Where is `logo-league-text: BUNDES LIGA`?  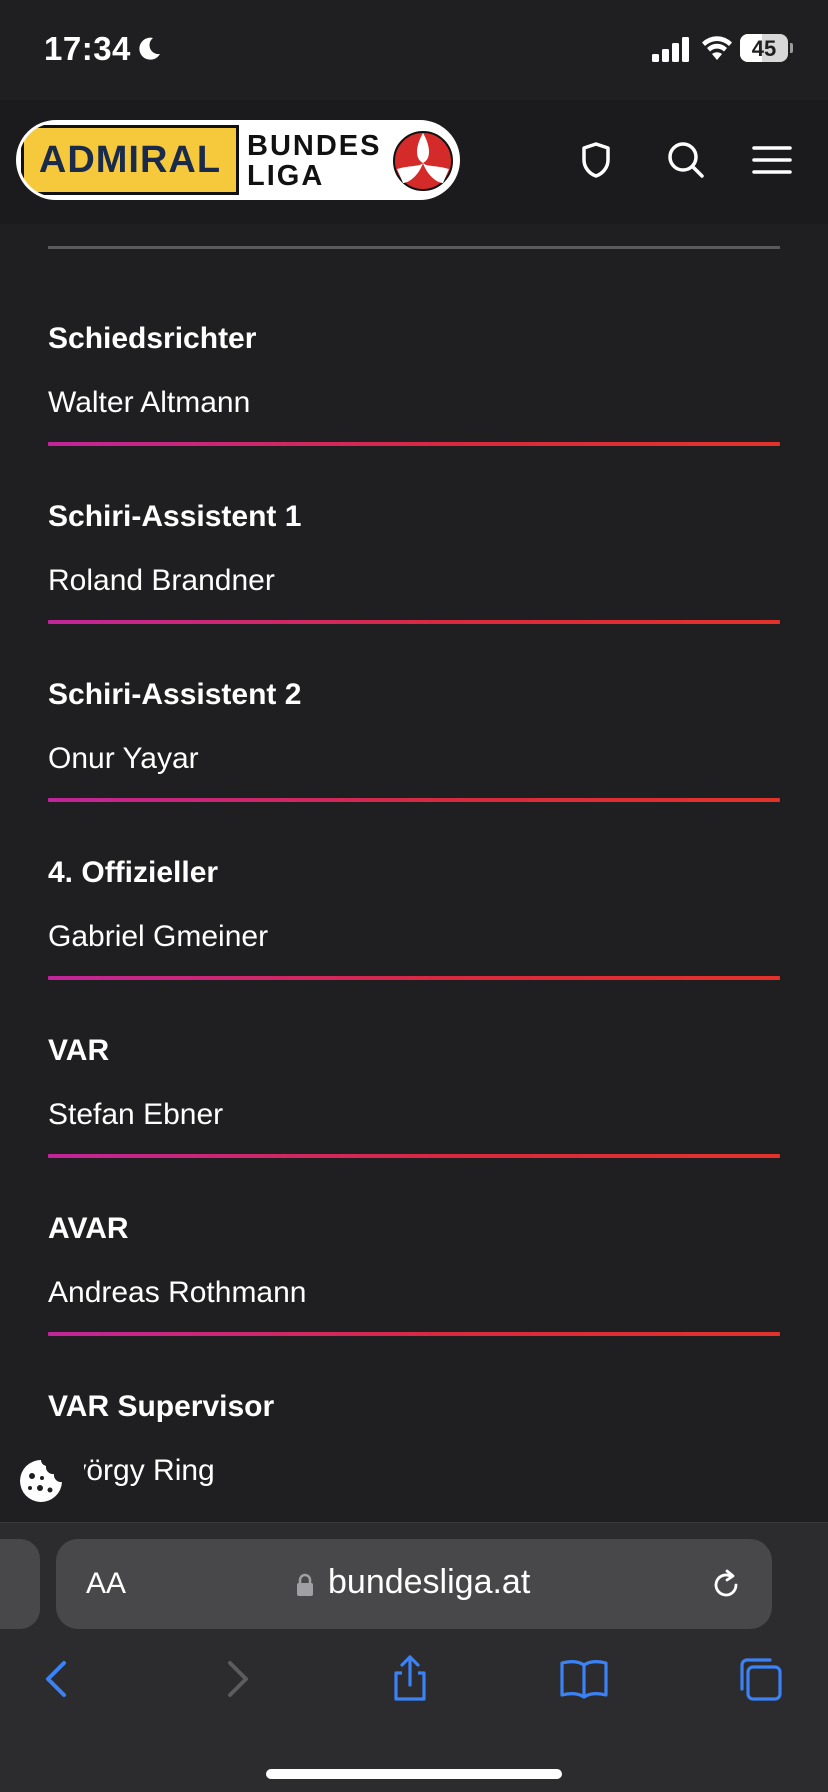 logo-league-text: BUNDES LIGA is located at coordinates (314, 161).